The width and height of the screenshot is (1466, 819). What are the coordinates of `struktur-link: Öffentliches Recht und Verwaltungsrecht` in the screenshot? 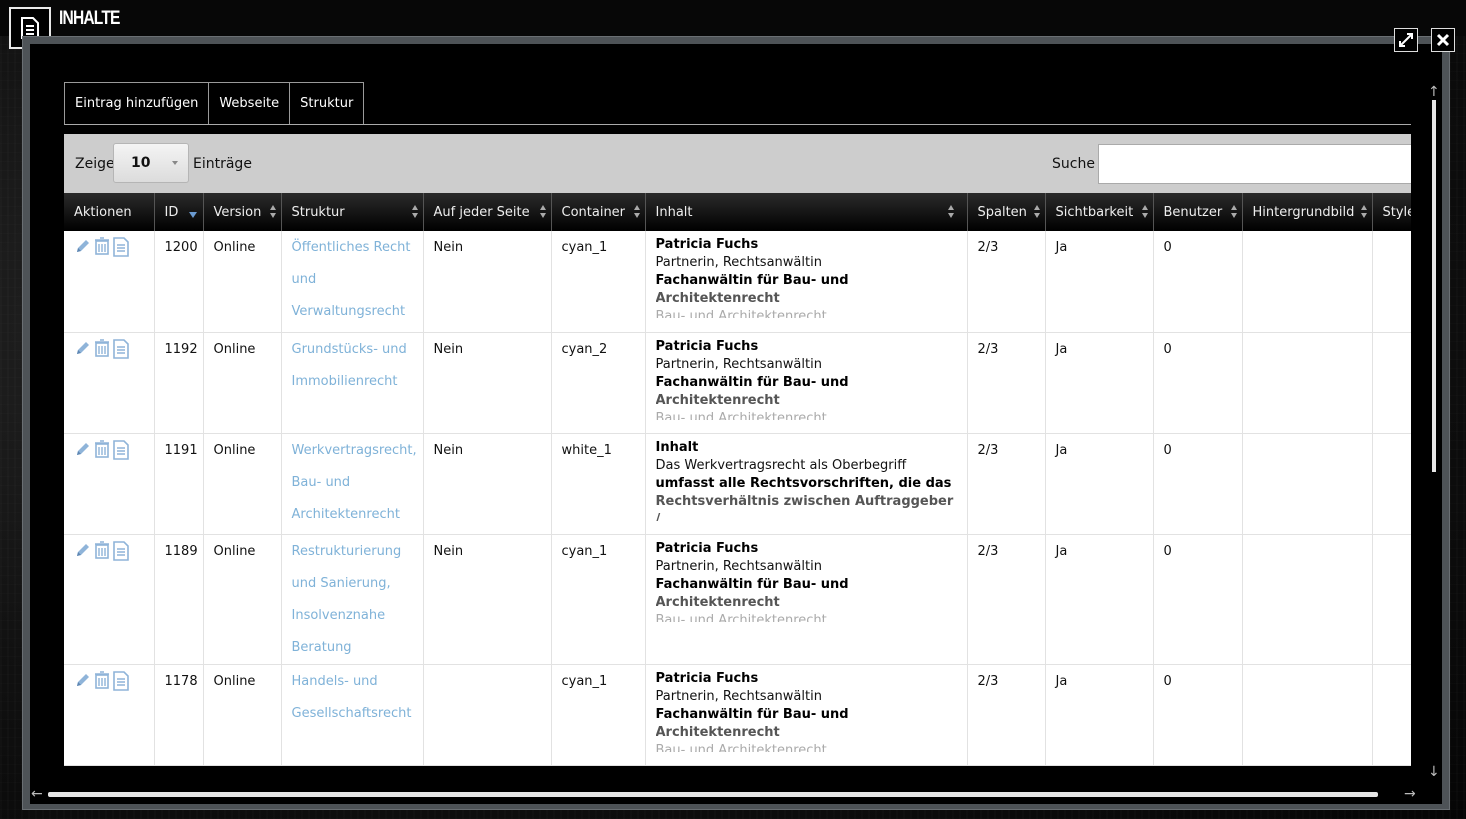 It's located at (352, 280).